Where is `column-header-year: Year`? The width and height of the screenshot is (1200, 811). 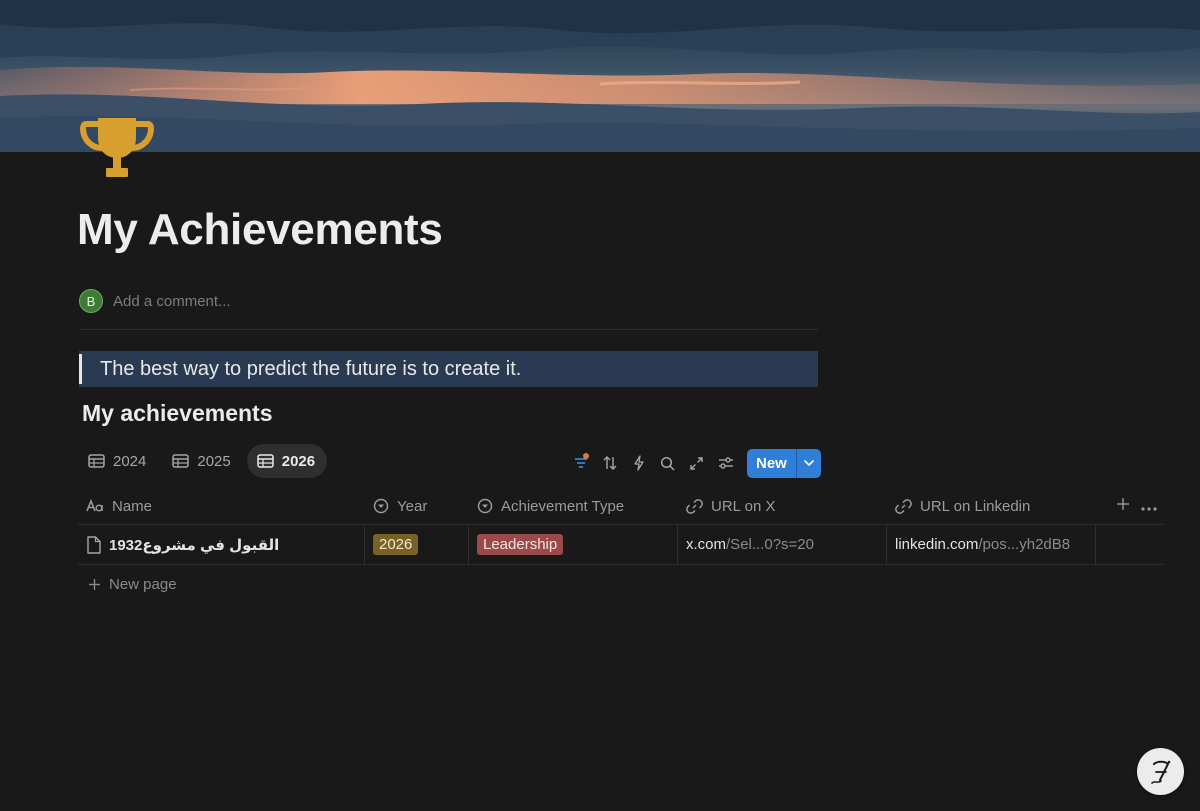 column-header-year: Year is located at coordinates (417, 506).